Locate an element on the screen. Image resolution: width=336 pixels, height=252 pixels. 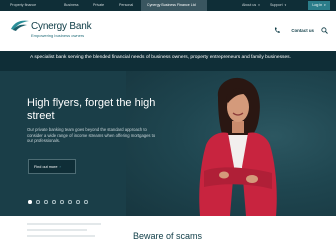
nav-item-business: Business is located at coordinates (68, 5).